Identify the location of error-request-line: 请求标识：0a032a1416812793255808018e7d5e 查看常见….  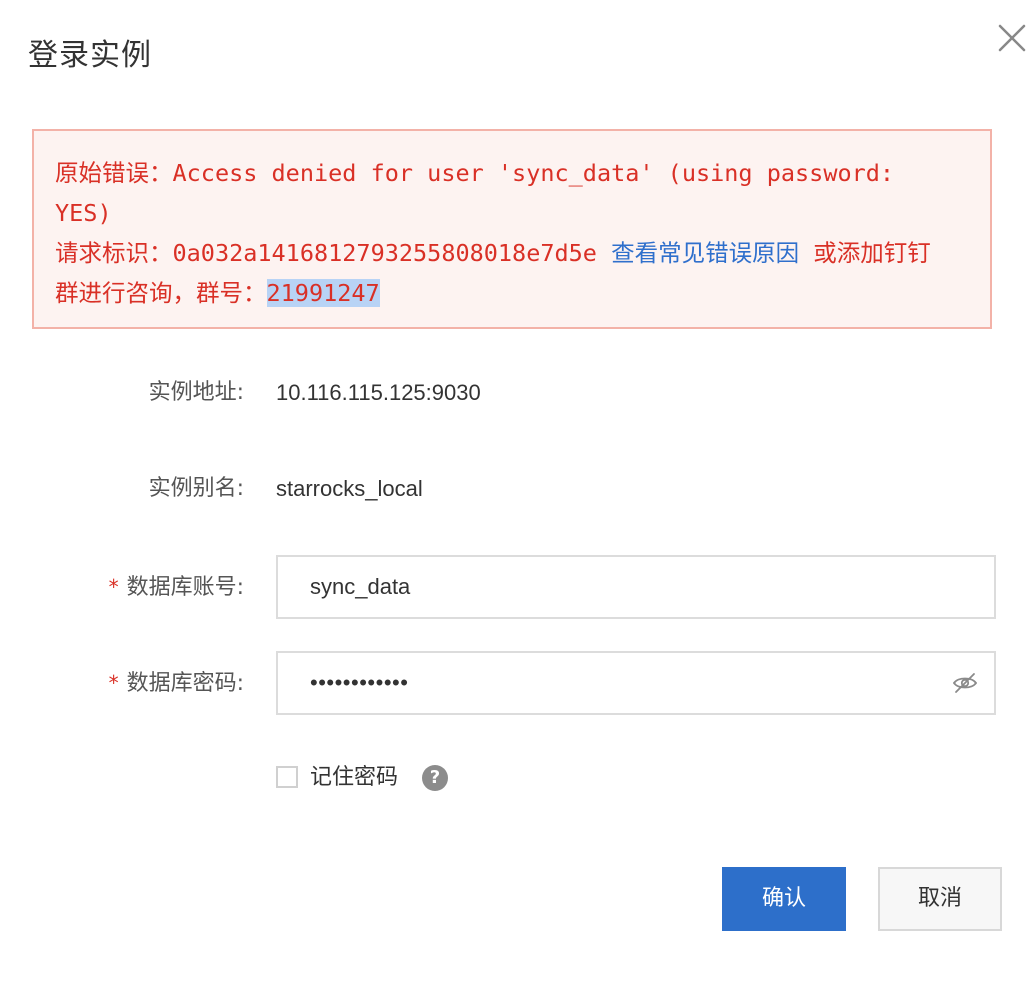
(512, 253).